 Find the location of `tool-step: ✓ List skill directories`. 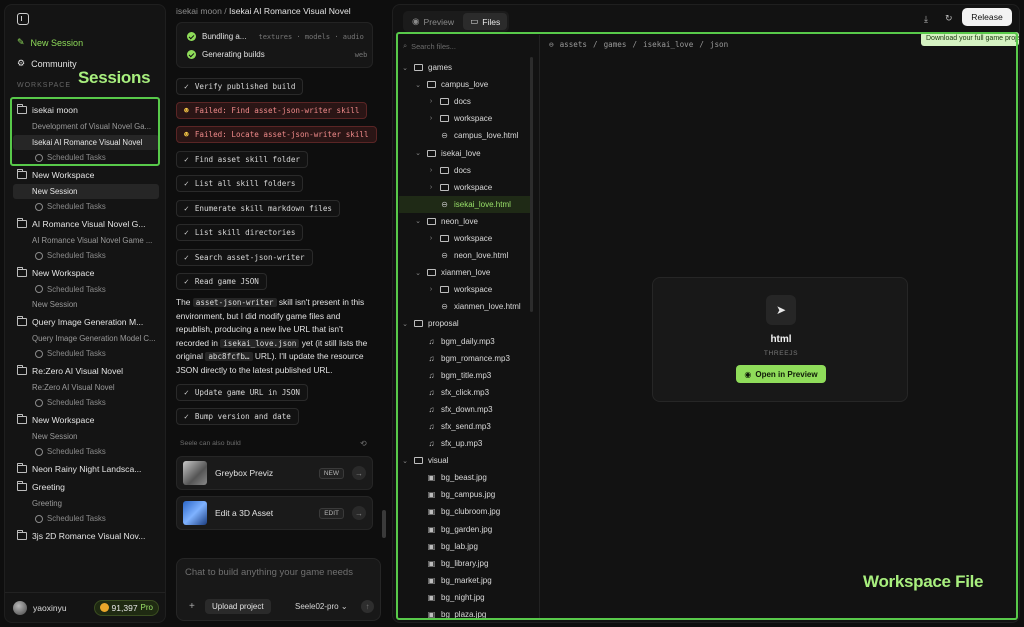

tool-step: ✓ List skill directories is located at coordinates (240, 232).